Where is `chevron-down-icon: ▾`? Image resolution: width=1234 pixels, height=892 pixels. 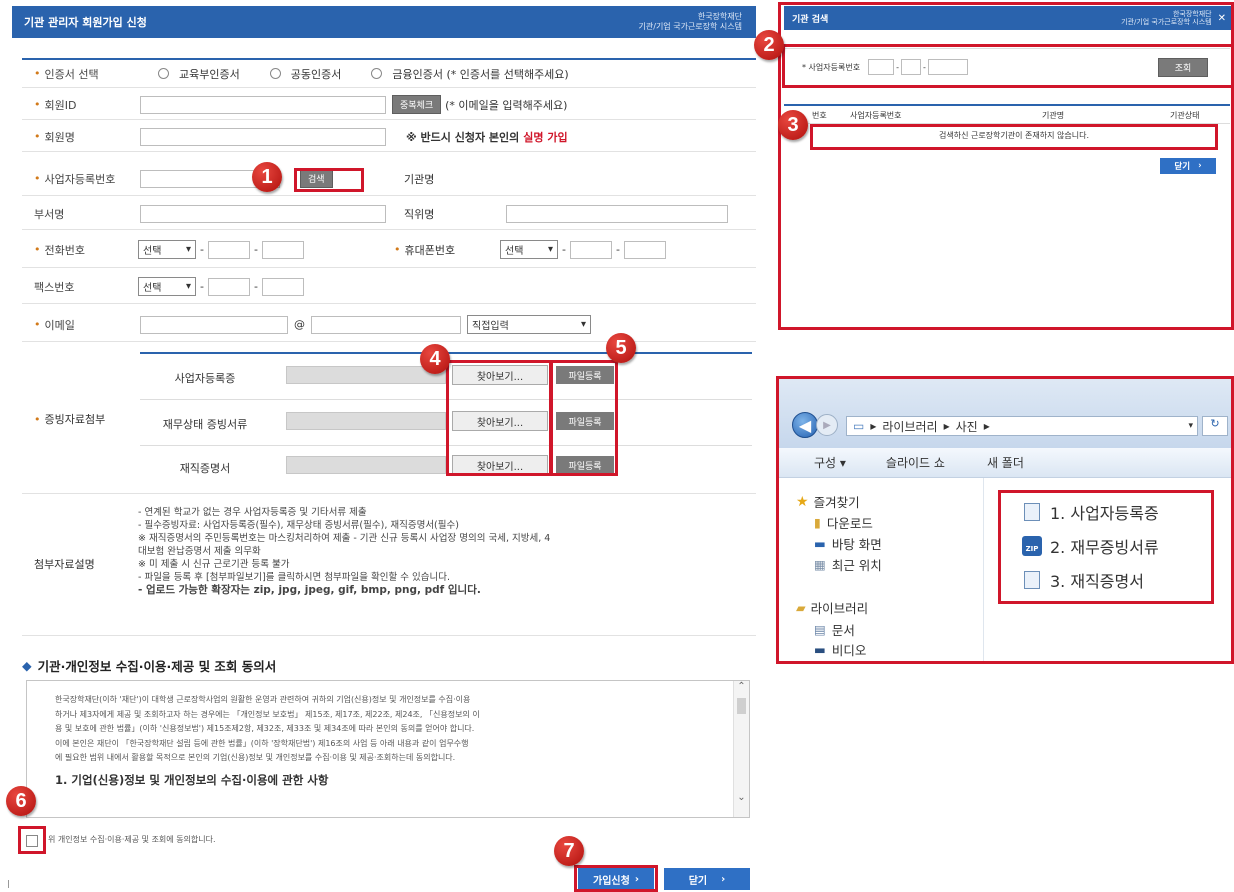
chevron-down-icon: ▾ is located at coordinates (1190, 426).